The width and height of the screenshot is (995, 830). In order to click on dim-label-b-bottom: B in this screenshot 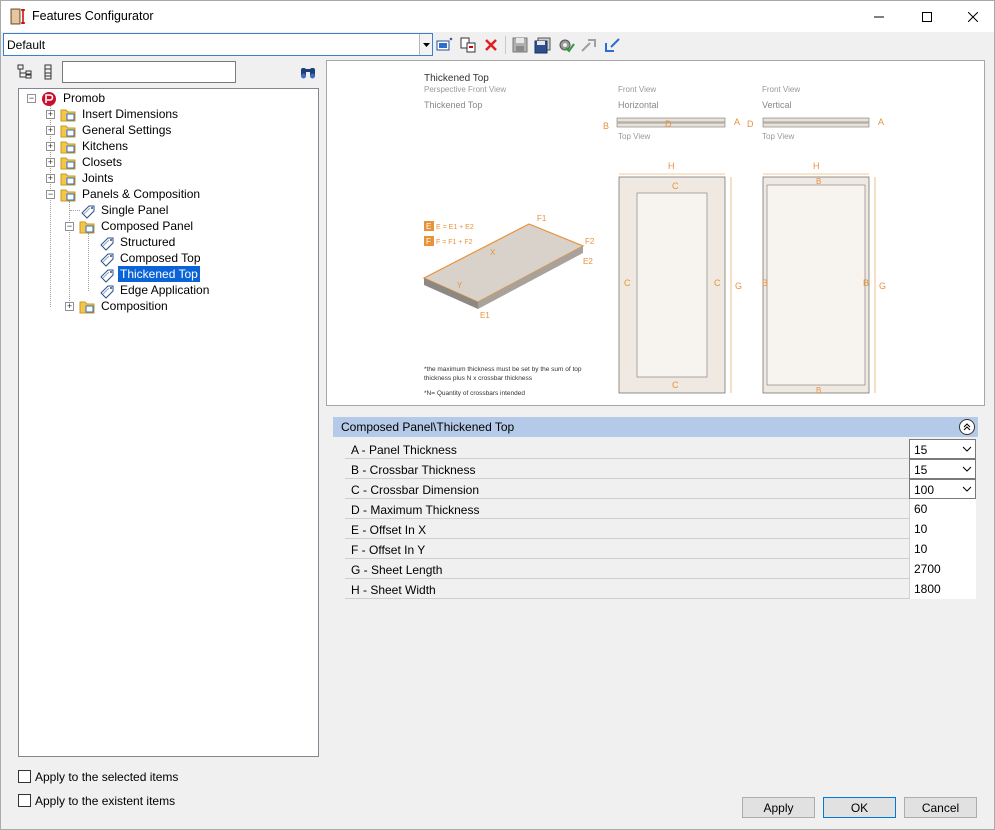, I will do `click(818, 390)`.